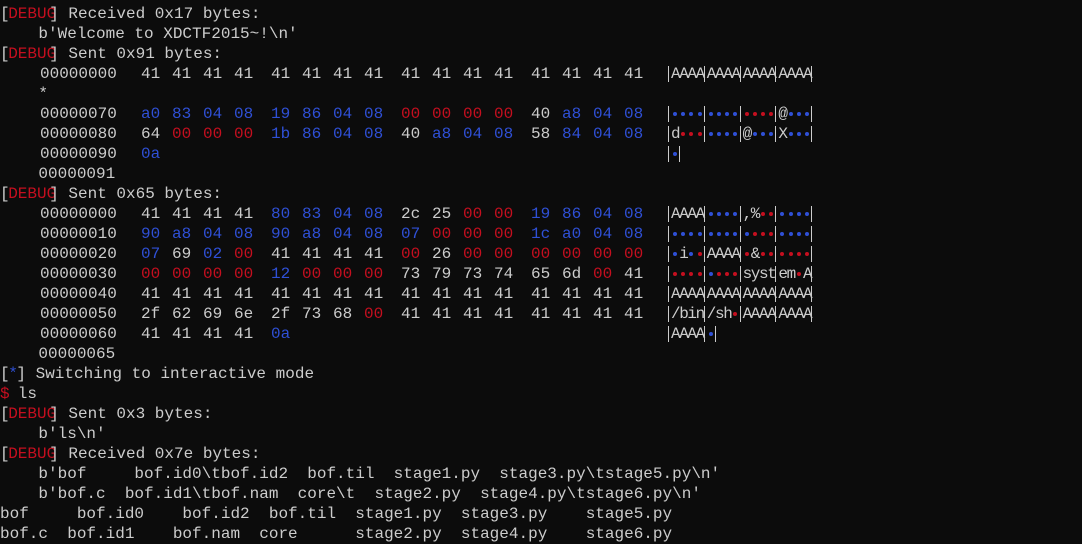 The width and height of the screenshot is (1082, 544). I want to click on hex-byte: 58, so click(541, 134).